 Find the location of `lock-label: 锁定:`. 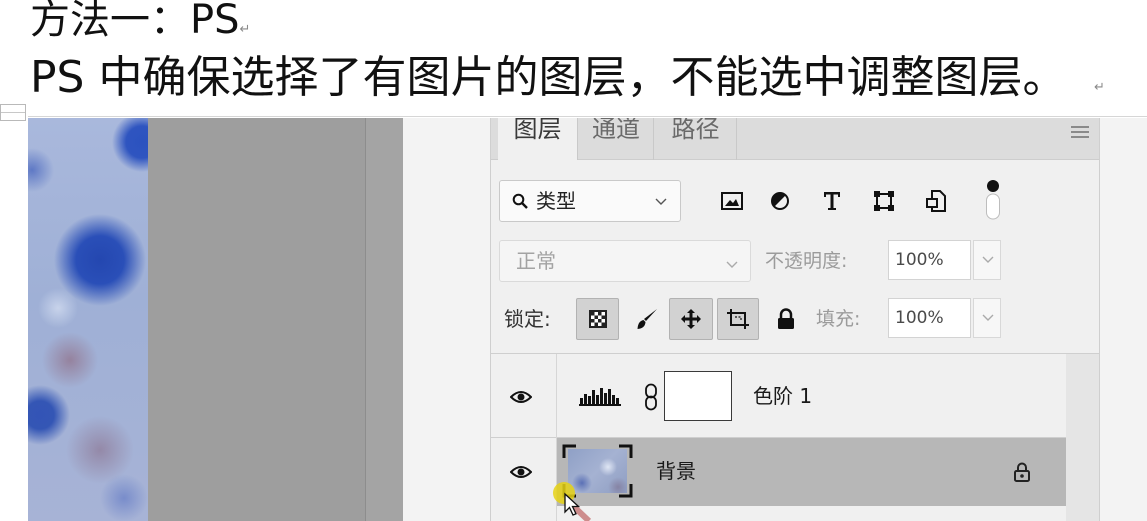

lock-label: 锁定: is located at coordinates (527, 319).